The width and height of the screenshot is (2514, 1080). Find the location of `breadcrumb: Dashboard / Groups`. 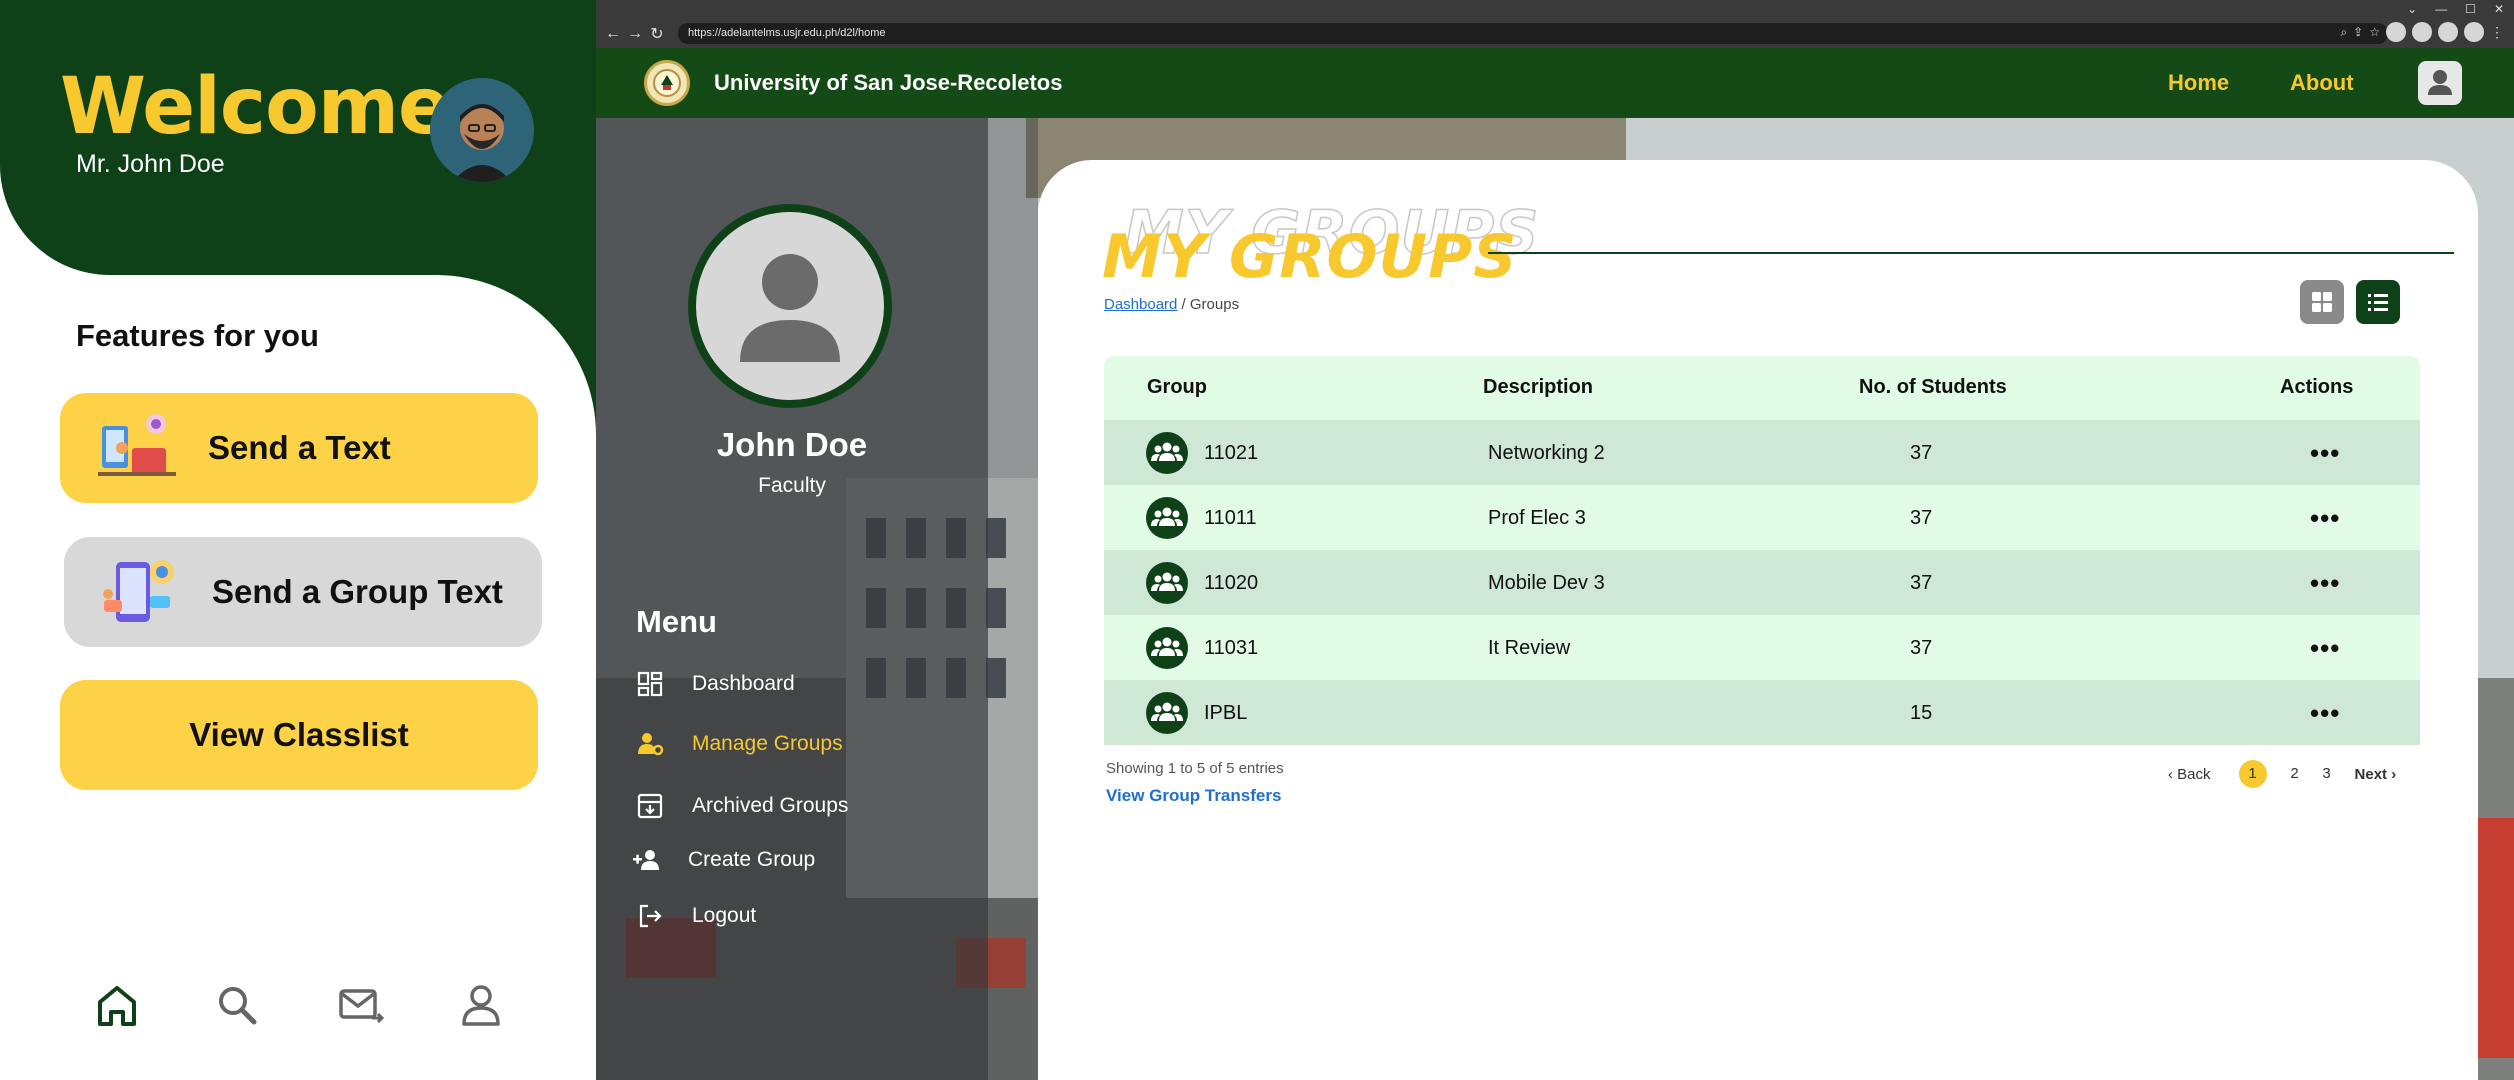

breadcrumb: Dashboard / Groups is located at coordinates (1171, 304).